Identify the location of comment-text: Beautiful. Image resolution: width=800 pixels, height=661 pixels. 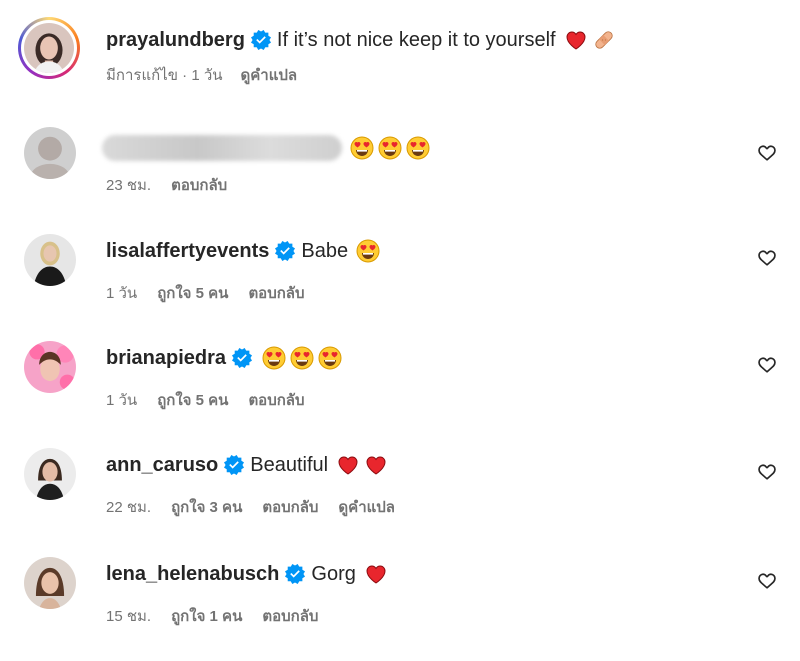
(289, 464).